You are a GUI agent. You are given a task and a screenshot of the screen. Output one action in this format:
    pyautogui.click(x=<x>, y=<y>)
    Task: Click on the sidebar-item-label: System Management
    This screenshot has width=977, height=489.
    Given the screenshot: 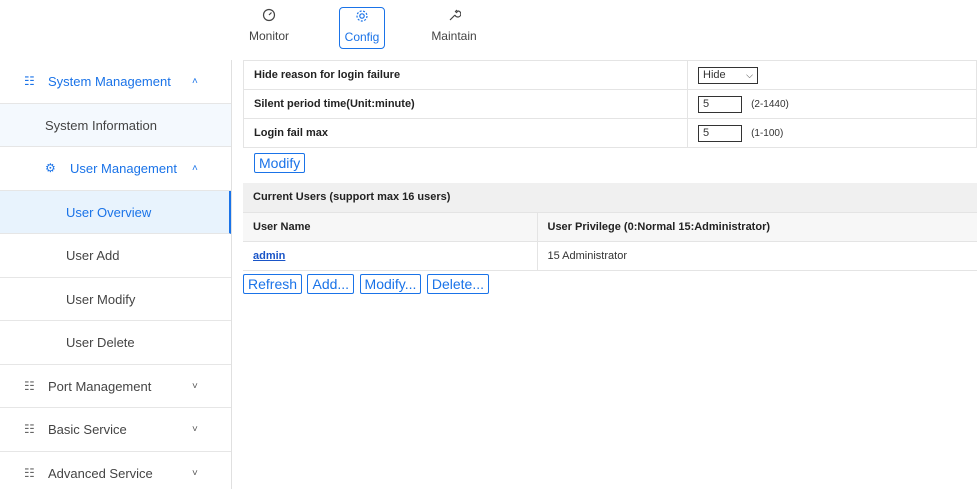 What is the action you would take?
    pyautogui.click(x=109, y=81)
    